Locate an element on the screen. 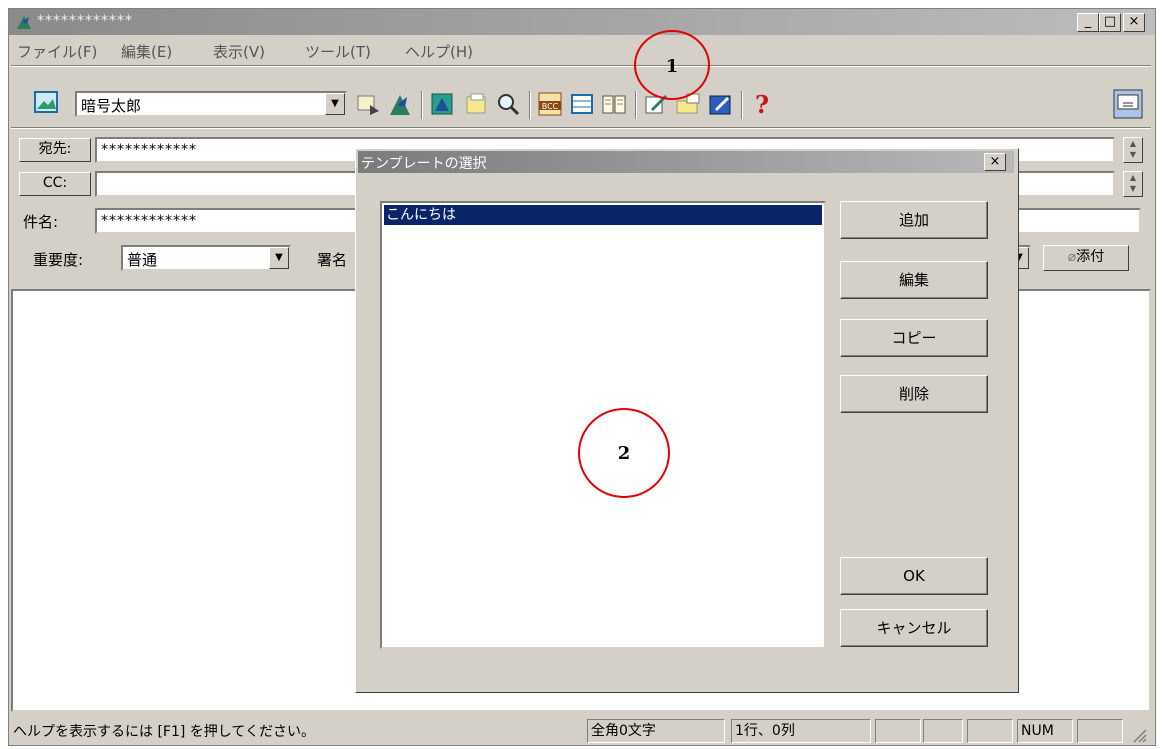  dialog-title: テンプレートの選択 is located at coordinates (424, 164).